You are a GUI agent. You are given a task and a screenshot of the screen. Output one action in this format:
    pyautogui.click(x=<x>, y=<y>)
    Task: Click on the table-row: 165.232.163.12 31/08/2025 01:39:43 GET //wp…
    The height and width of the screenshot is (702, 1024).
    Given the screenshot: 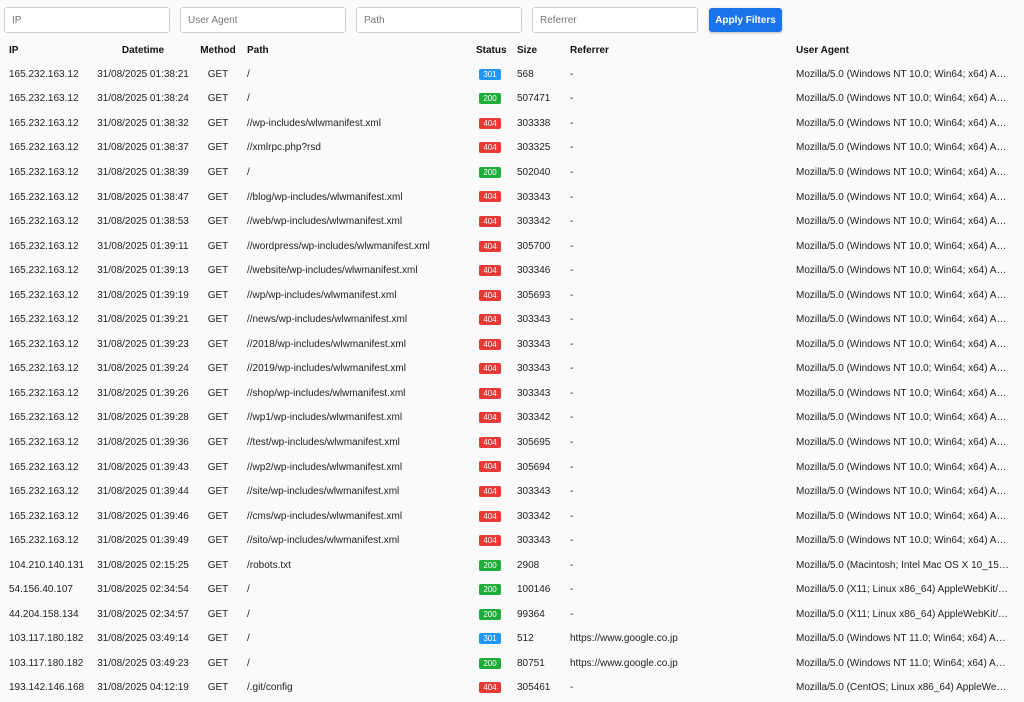 What is the action you would take?
    pyautogui.click(x=512, y=467)
    